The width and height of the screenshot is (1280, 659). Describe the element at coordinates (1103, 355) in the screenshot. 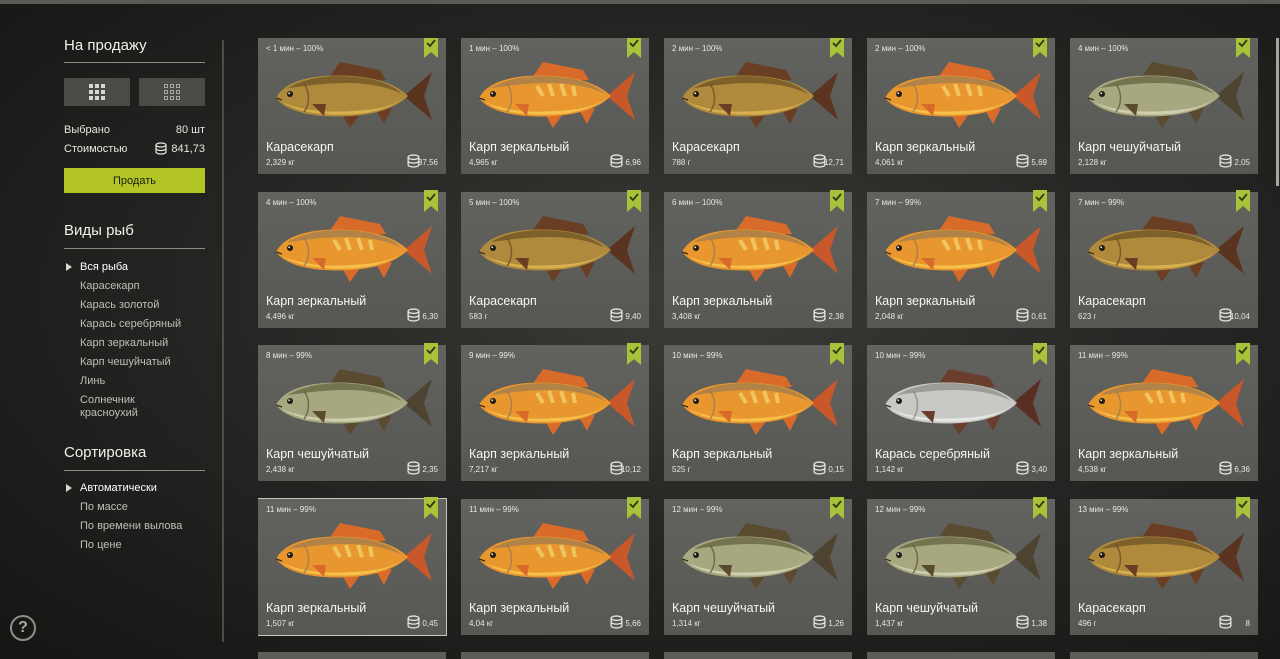

I see `catch-time: 11 мин – 99%` at that location.